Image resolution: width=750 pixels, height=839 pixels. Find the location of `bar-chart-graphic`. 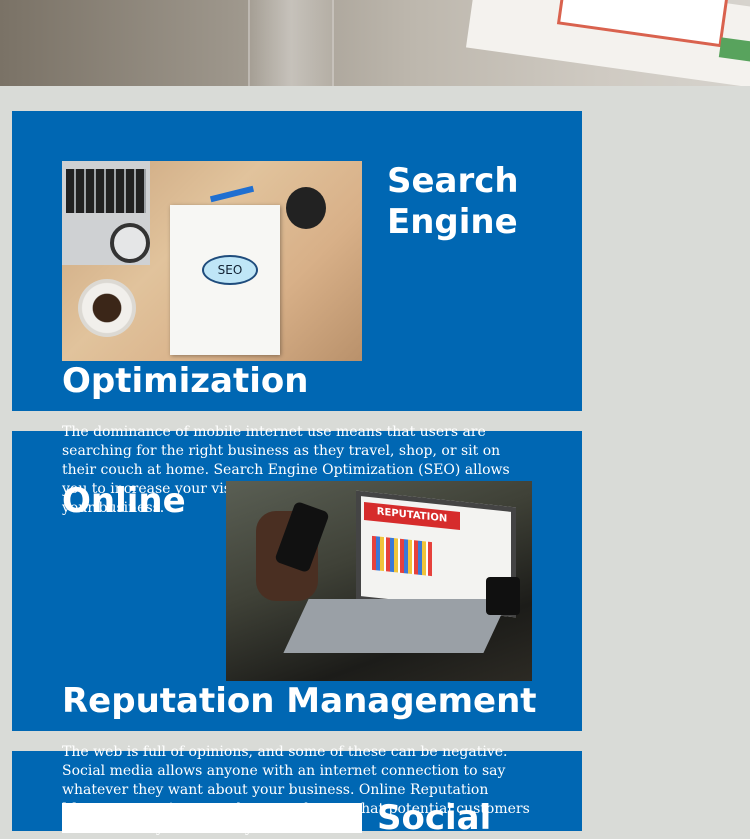

bar-chart-graphic is located at coordinates (402, 556).